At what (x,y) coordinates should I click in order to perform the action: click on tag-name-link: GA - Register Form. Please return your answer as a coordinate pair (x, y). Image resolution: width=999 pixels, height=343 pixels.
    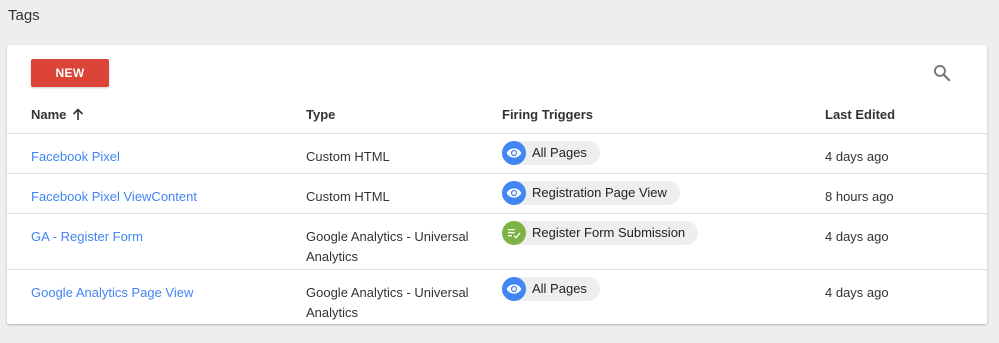
    Looking at the image, I should click on (87, 236).